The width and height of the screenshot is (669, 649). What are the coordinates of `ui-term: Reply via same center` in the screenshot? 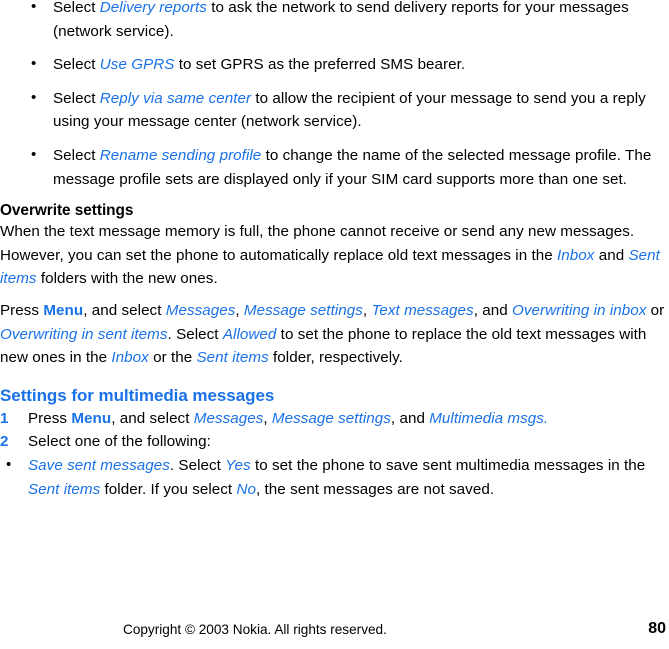 It's located at (175, 98).